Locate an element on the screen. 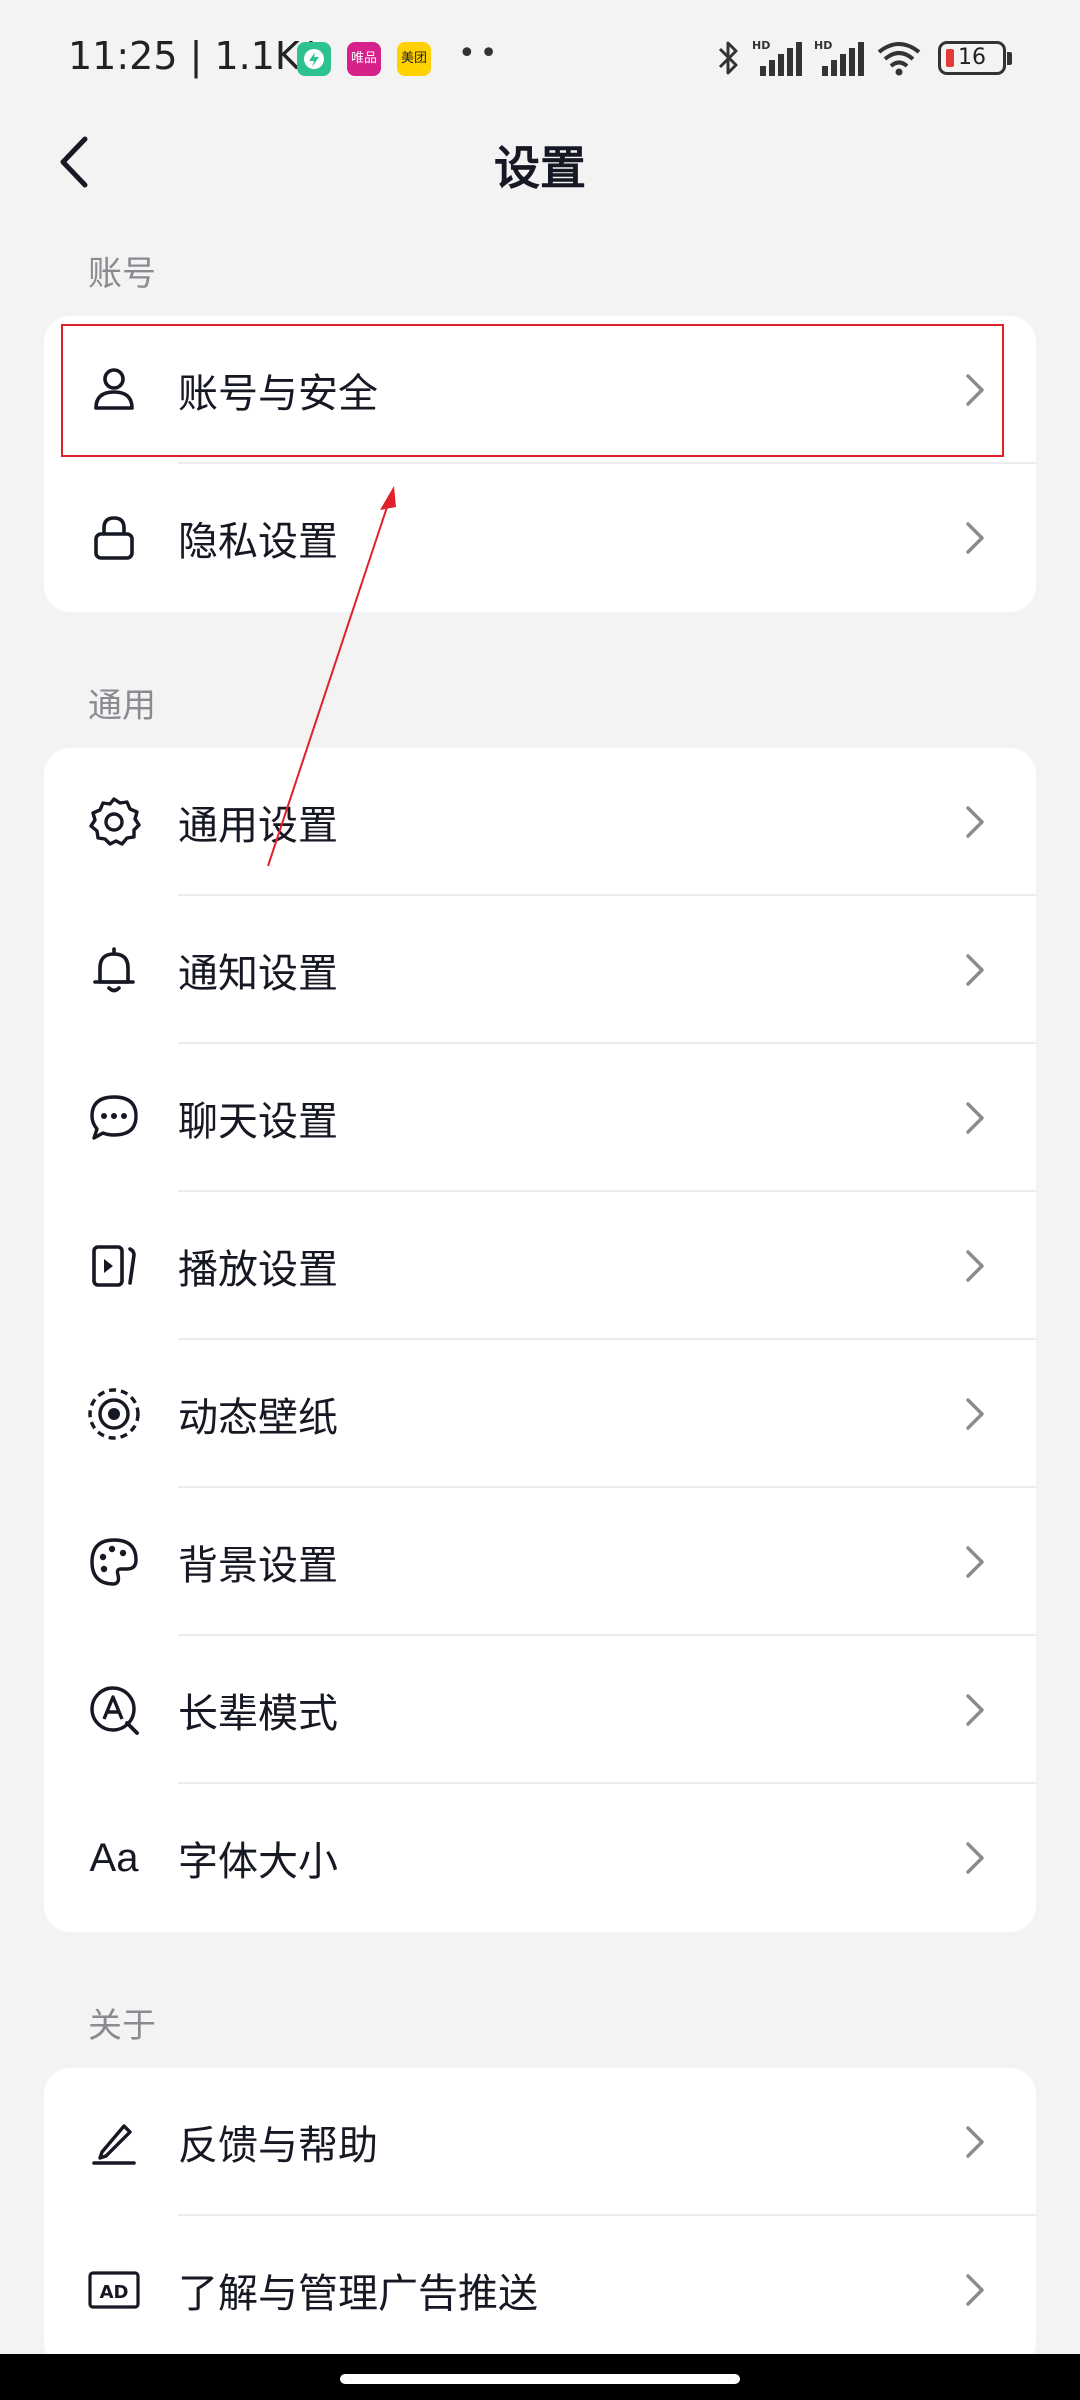 Image resolution: width=1080 pixels, height=2400 pixels. settings-item-feedback-help: 反馈与帮助 is located at coordinates (540, 2142).